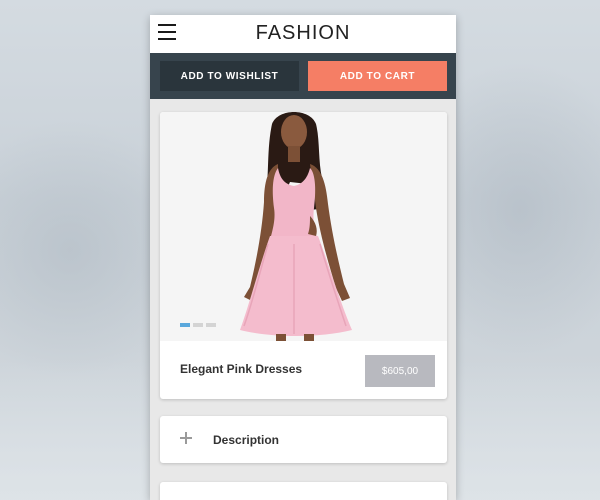 This screenshot has height=500, width=600. I want to click on carousel-indicator, so click(198, 325).